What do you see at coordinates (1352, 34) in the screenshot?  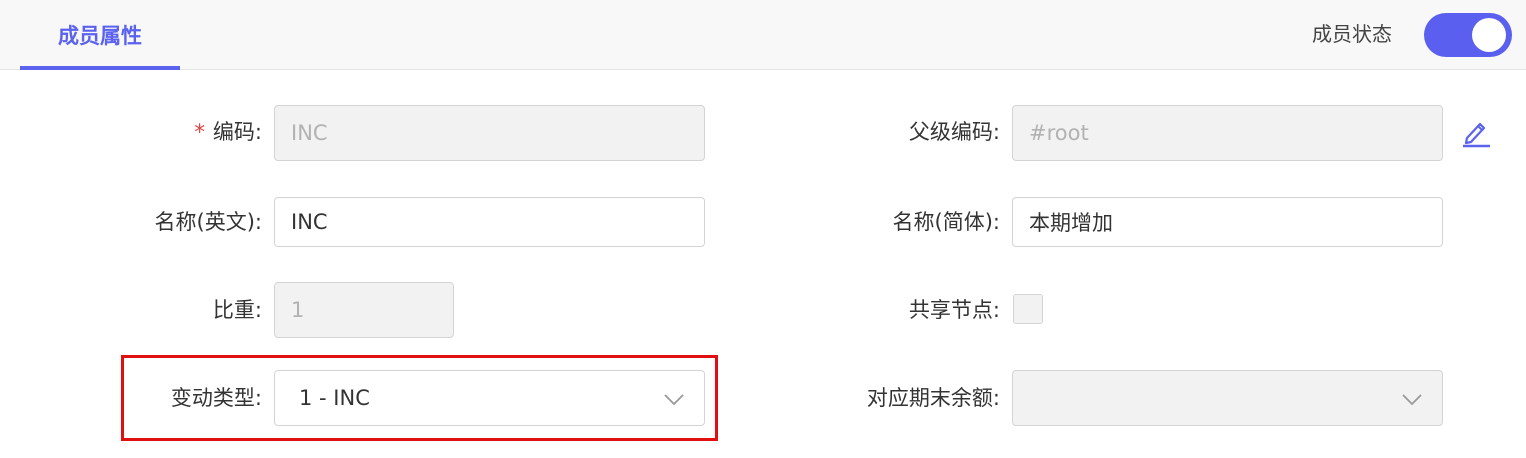 I see `member-status-label: 成员状态` at bounding box center [1352, 34].